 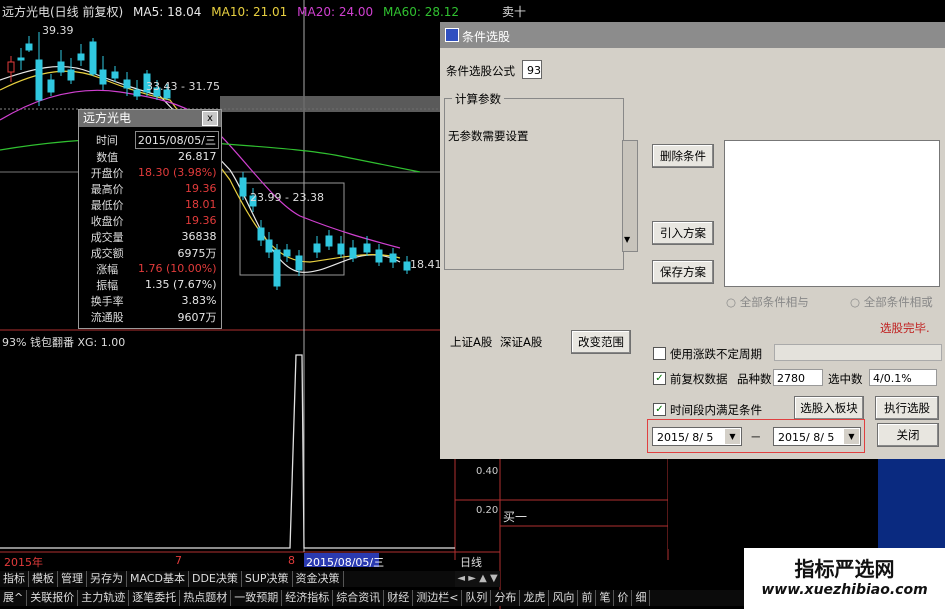 What do you see at coordinates (817, 436) in the screenshot?
I see `date-to-picker: 2015/ 8/ 5 ▼` at bounding box center [817, 436].